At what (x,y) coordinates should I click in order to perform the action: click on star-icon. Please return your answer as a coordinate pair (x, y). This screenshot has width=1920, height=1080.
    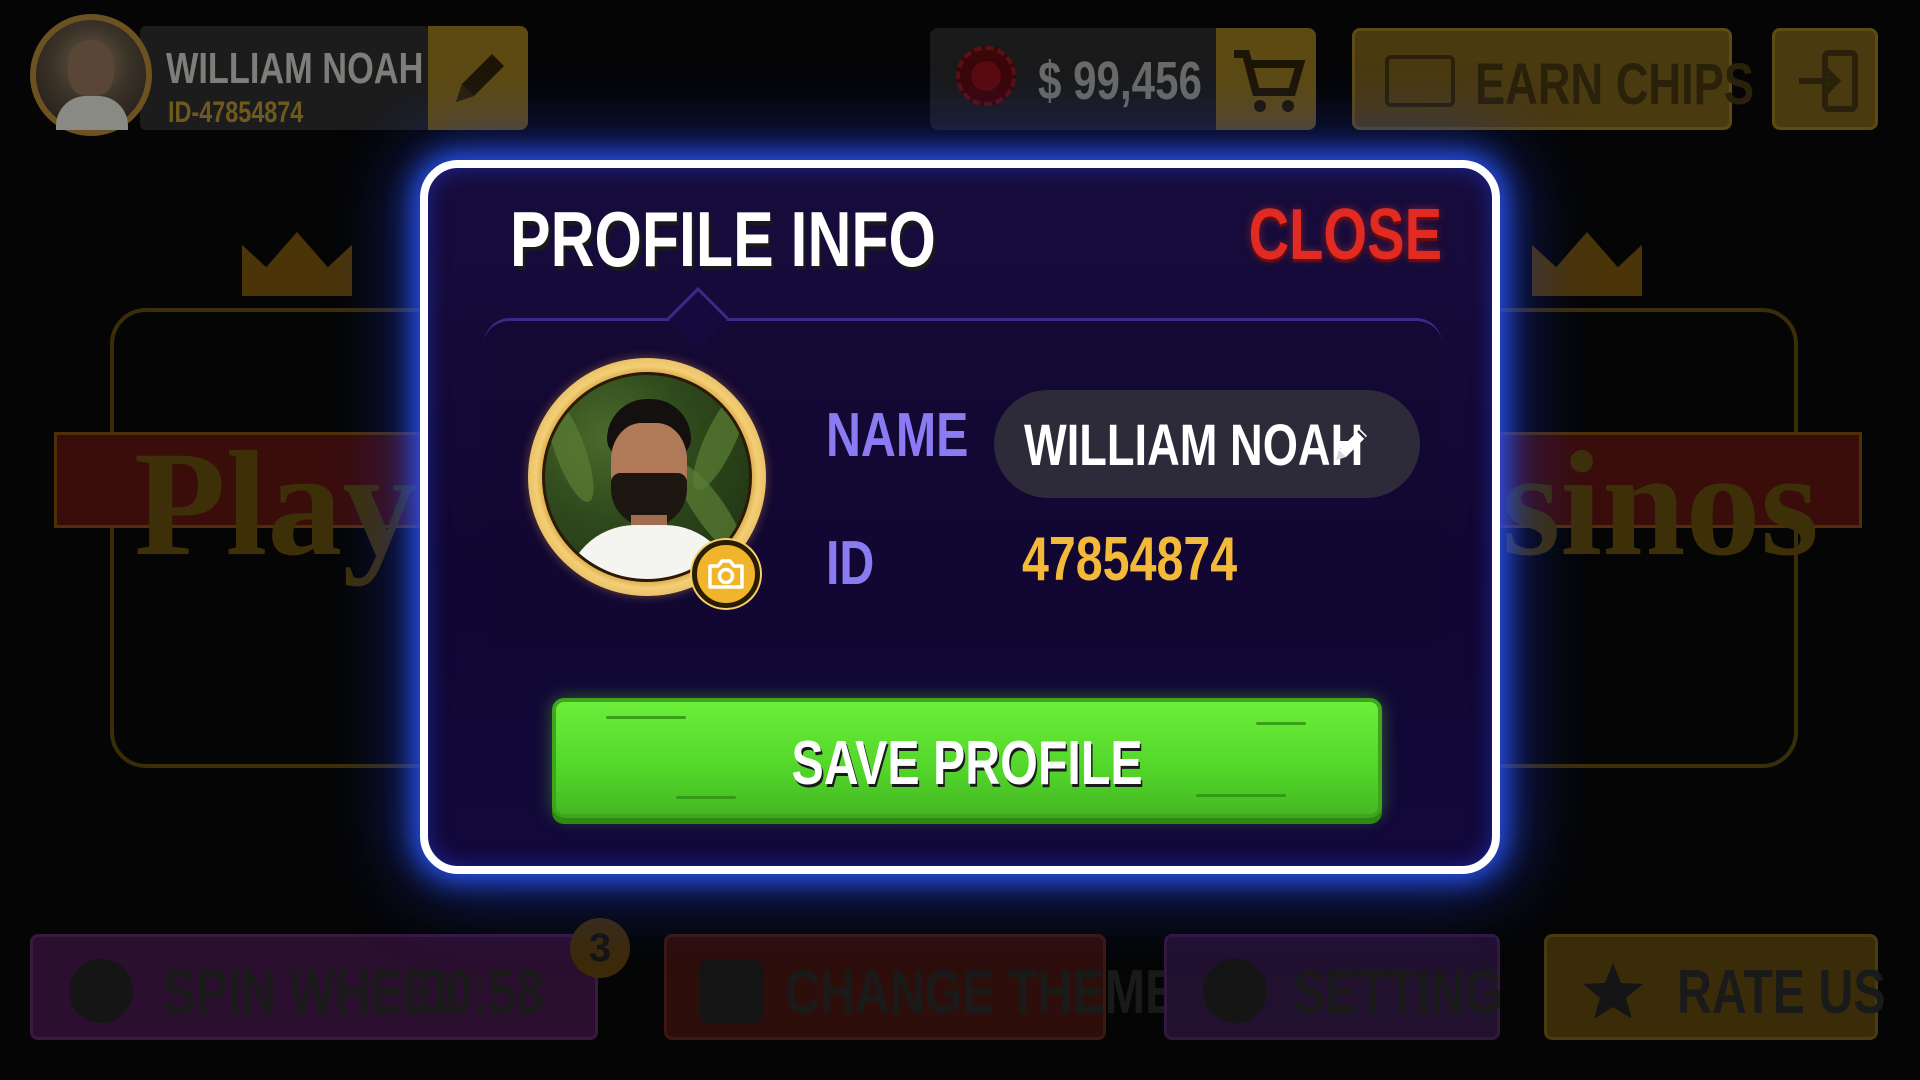
    Looking at the image, I should click on (1613, 991).